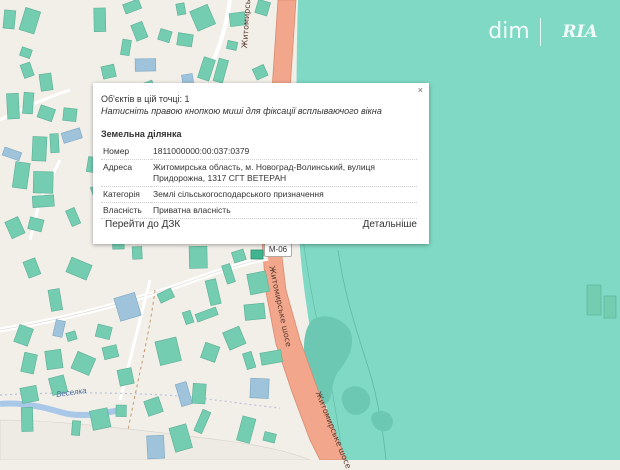 The height and width of the screenshot is (470, 620). Describe the element at coordinates (126, 173) in the screenshot. I see `row-key: Адреса` at that location.